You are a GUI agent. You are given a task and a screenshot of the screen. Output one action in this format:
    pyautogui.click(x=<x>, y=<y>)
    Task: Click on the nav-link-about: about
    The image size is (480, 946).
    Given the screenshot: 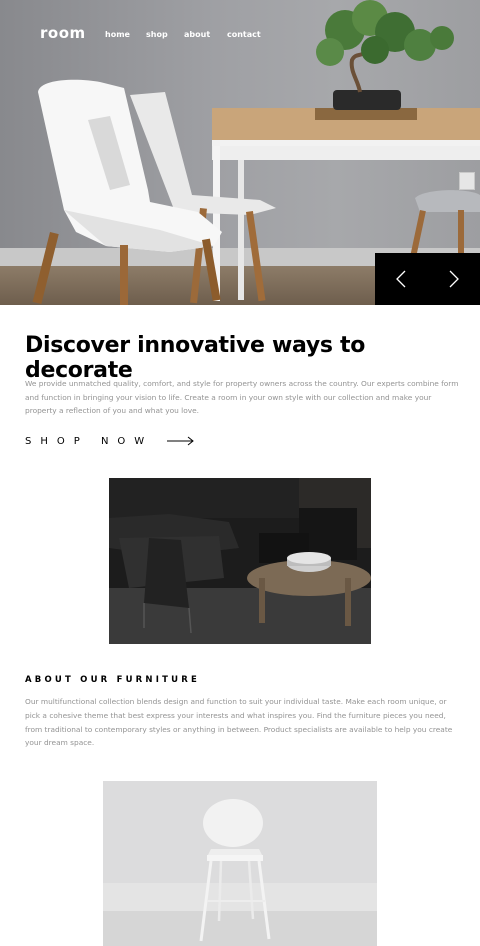 What is the action you would take?
    pyautogui.click(x=197, y=34)
    